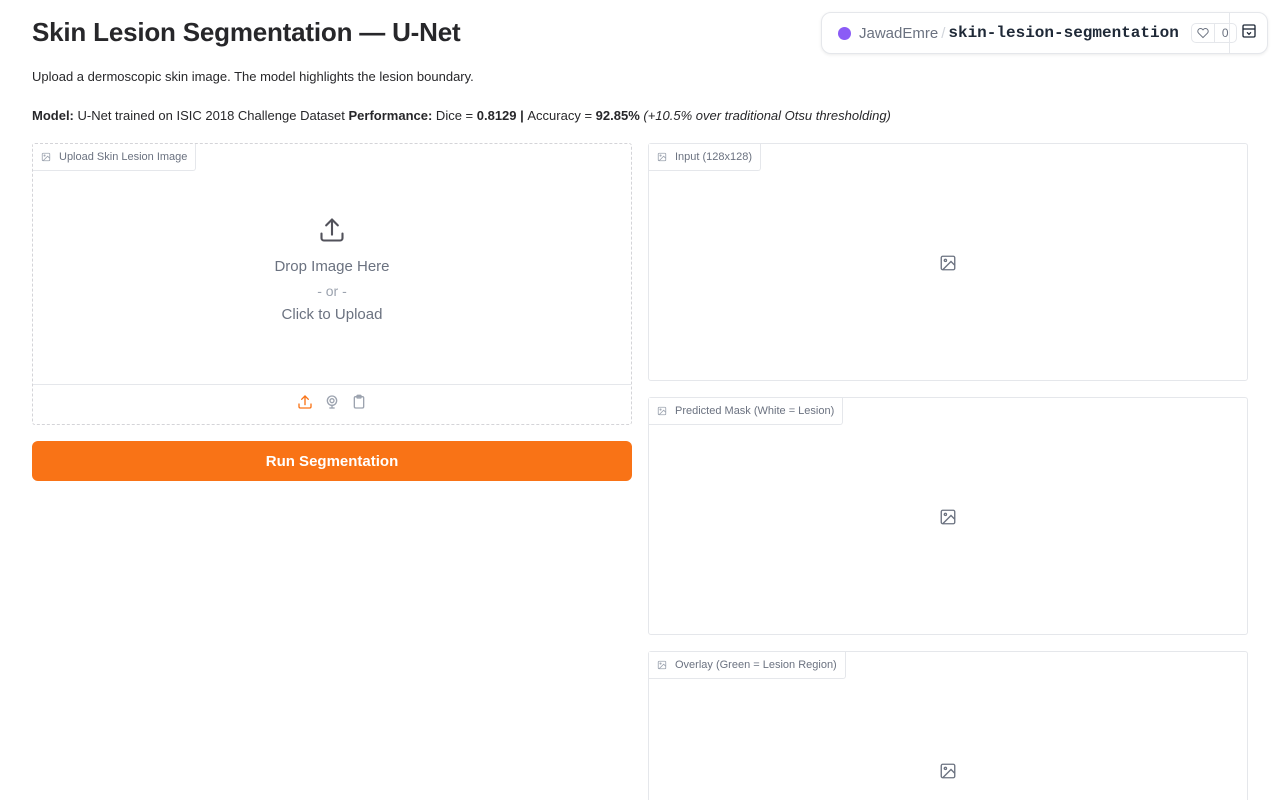 The width and height of the screenshot is (1280, 800). Describe the element at coordinates (496, 115) in the screenshot. I see `dice-value: 0.8129` at that location.